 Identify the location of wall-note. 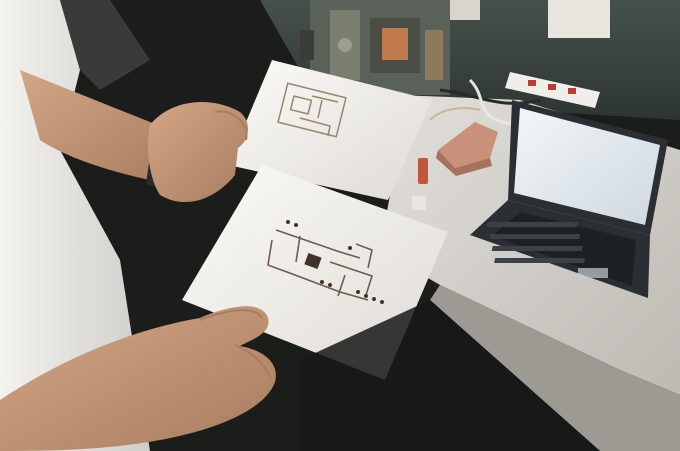
(579, 19).